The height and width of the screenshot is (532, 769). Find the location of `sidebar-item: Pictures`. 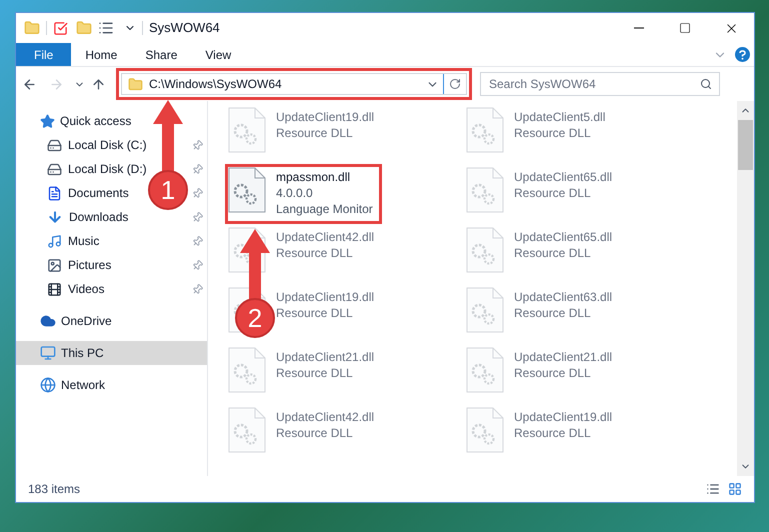

sidebar-item: Pictures is located at coordinates (79, 265).